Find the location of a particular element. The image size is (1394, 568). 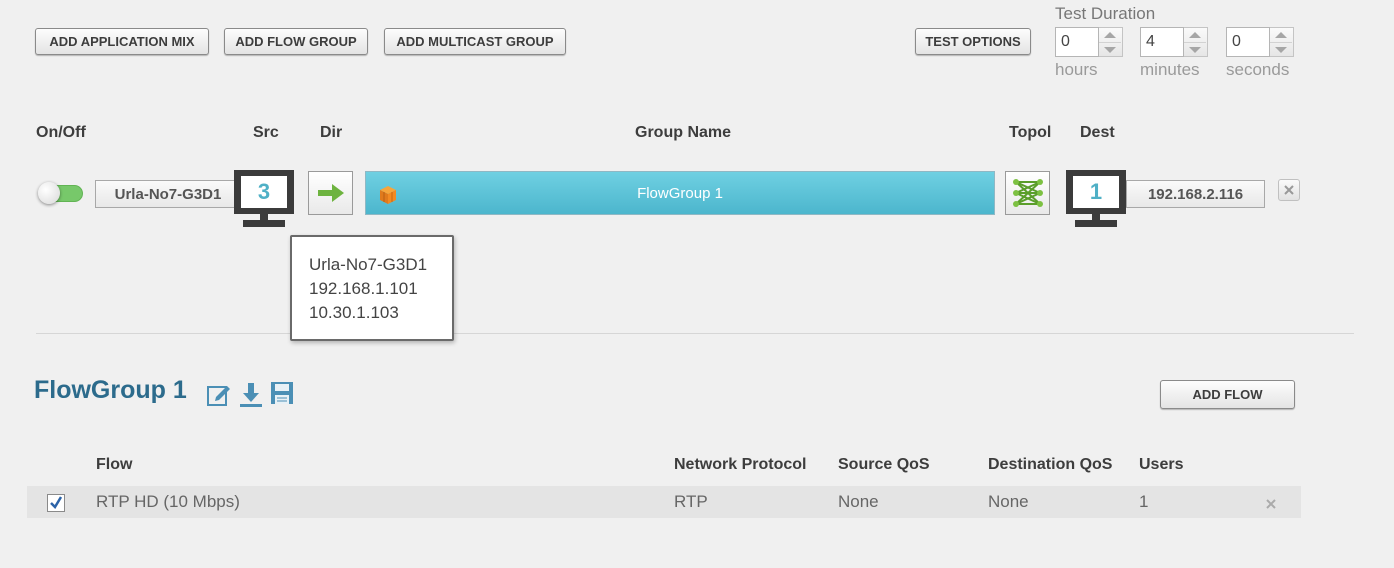

monitor-icon: 1 is located at coordinates (1096, 192).